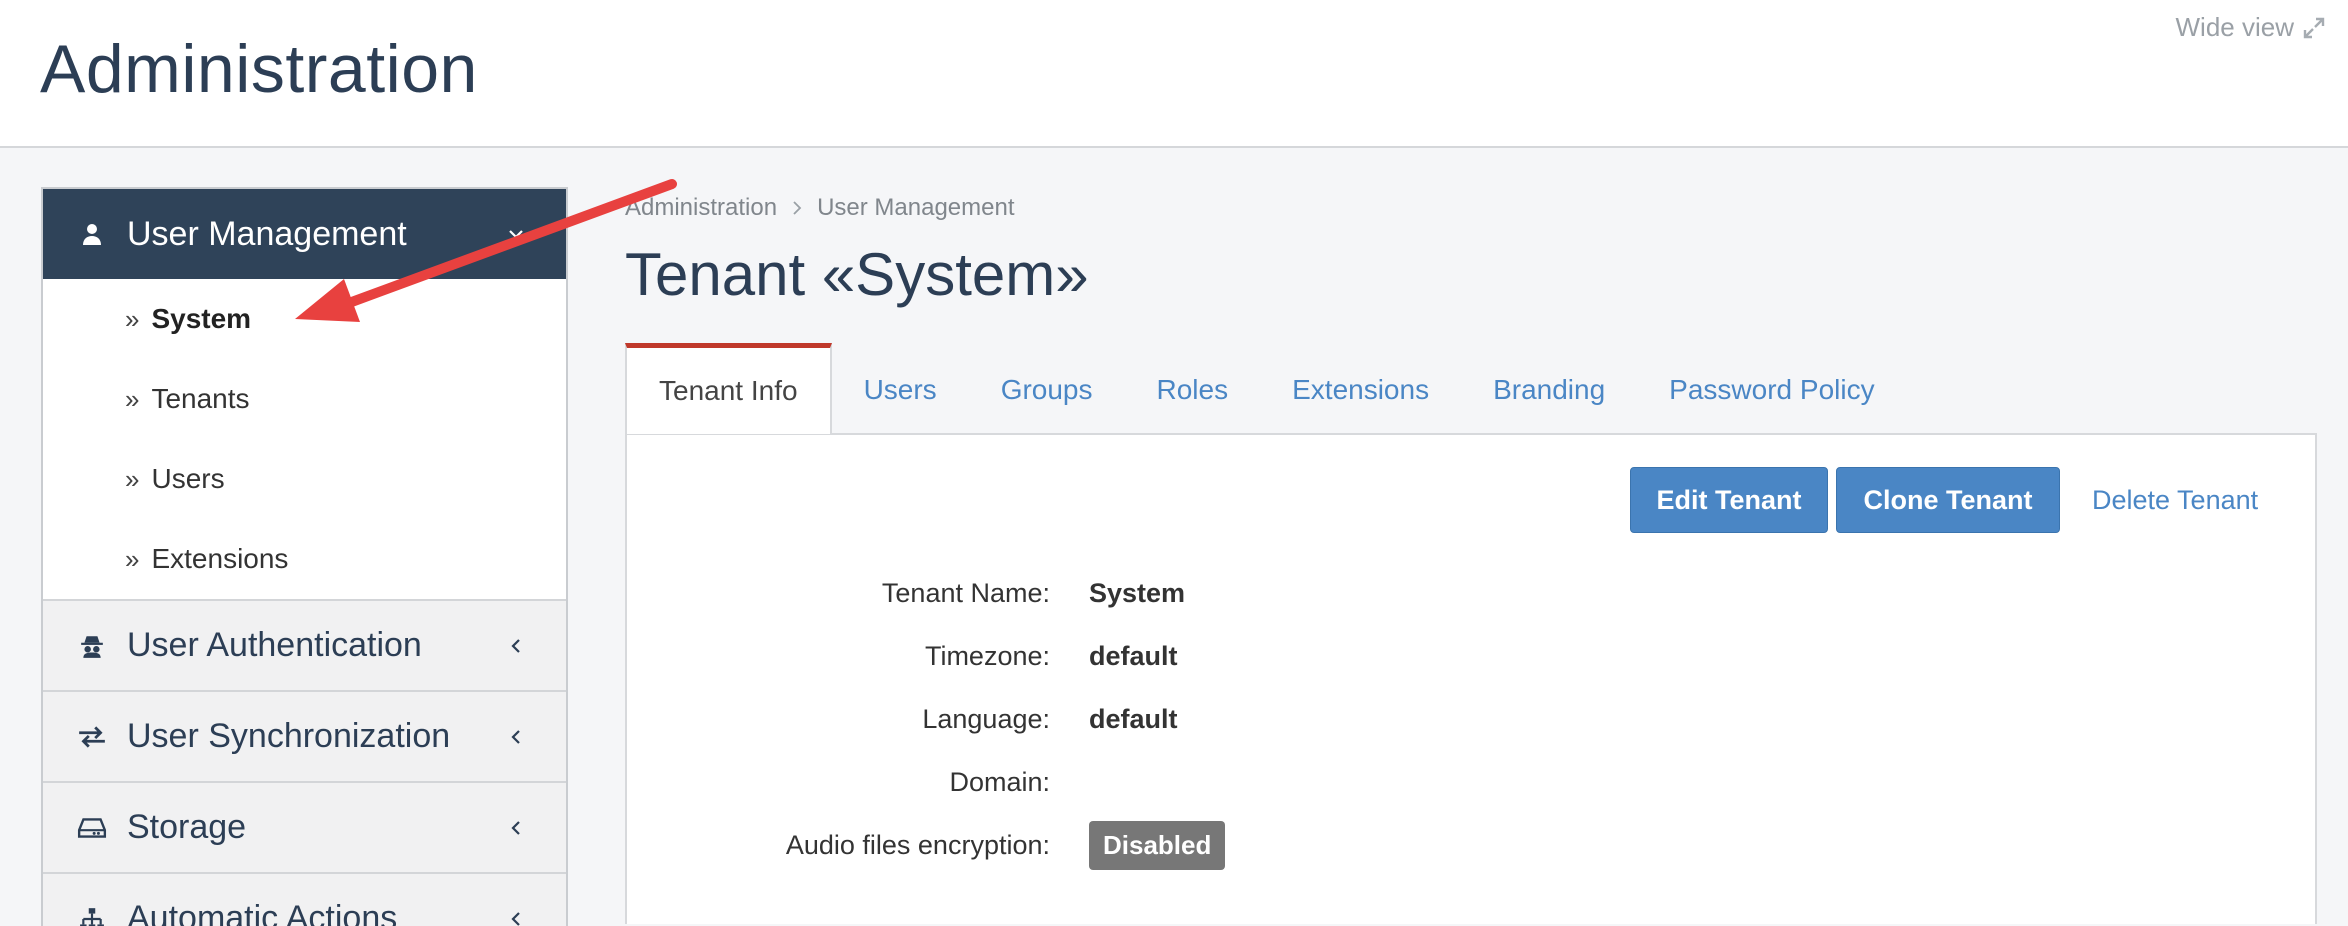  What do you see at coordinates (1157, 845) in the screenshot?
I see `status-badge: Disabled` at bounding box center [1157, 845].